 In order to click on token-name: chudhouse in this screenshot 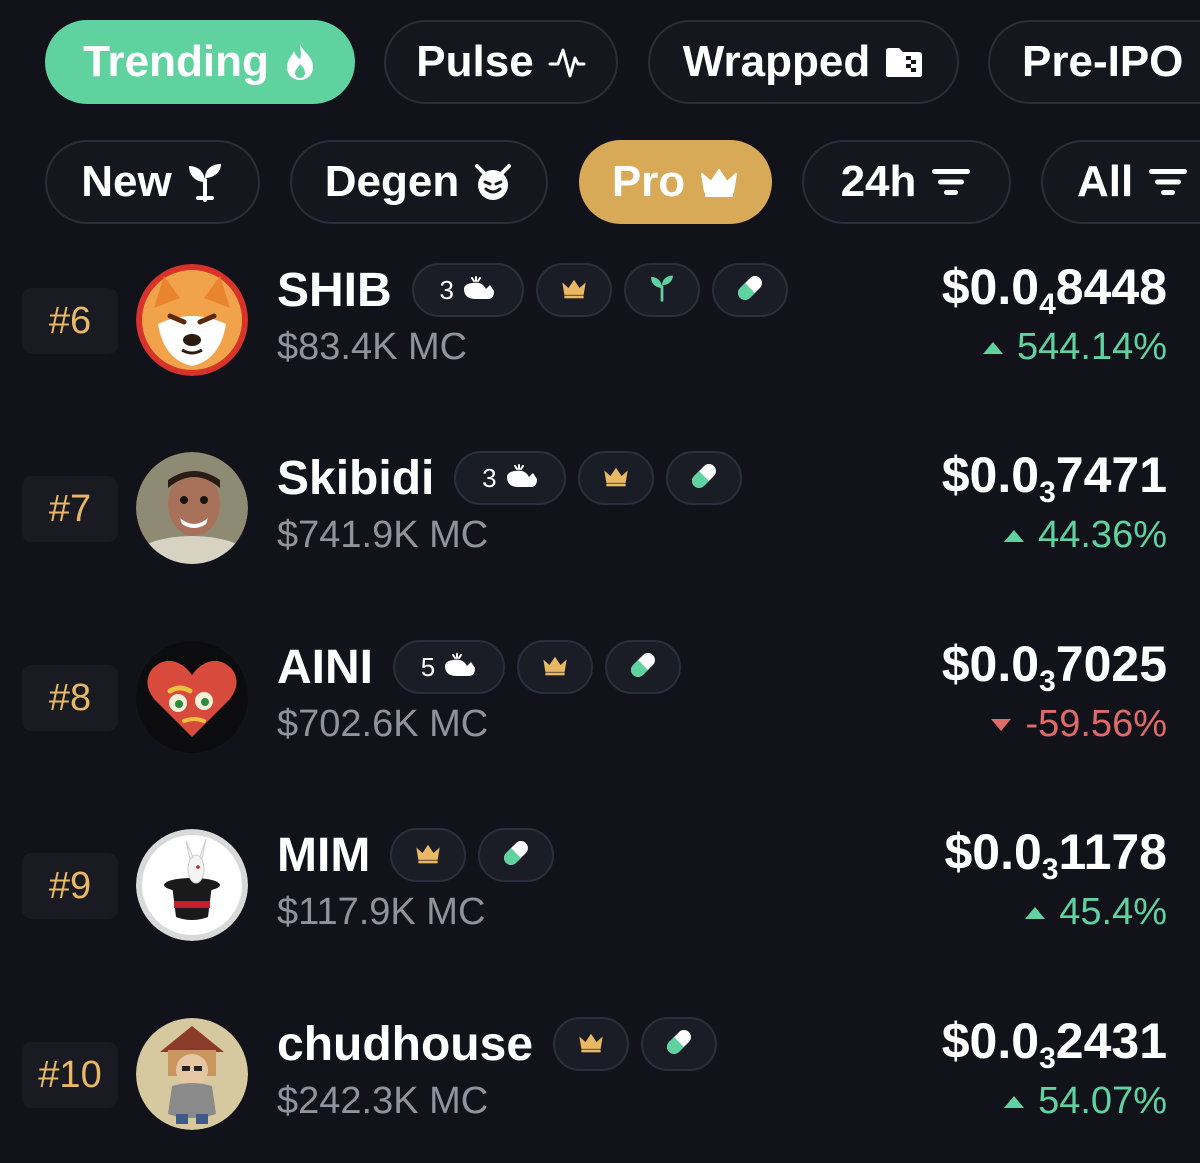, I will do `click(405, 1044)`.